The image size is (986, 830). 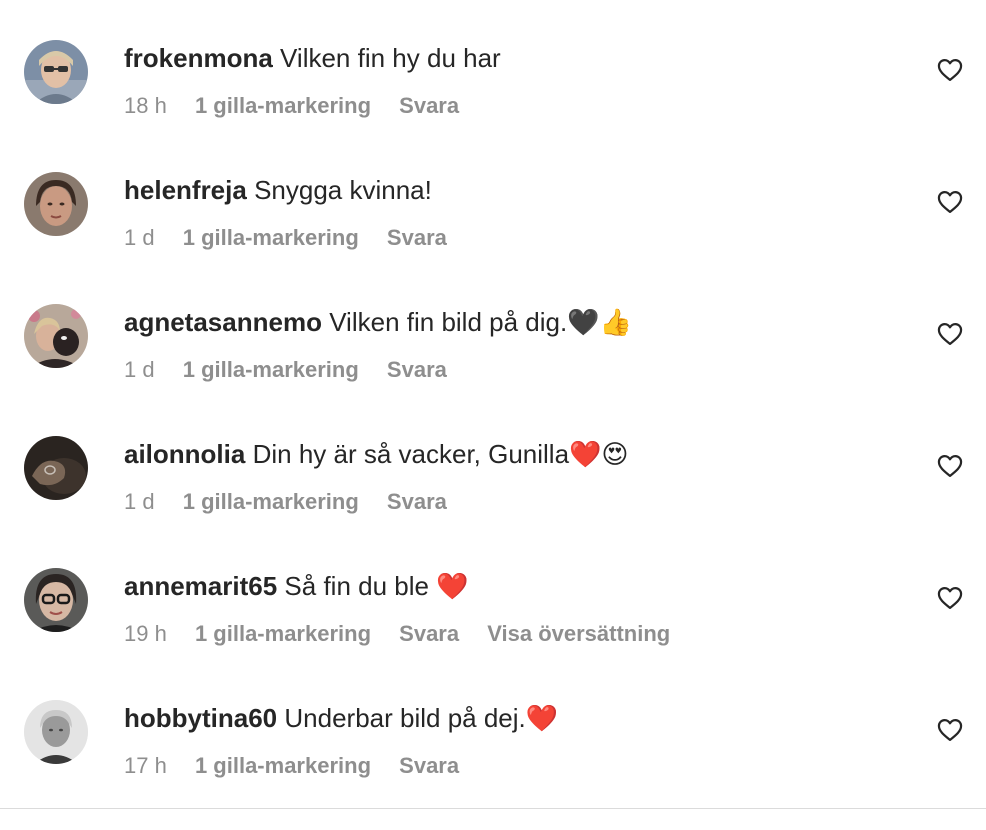 I want to click on comment-meta: 17 h 1 gilla-markering Svara, so click(x=302, y=766).